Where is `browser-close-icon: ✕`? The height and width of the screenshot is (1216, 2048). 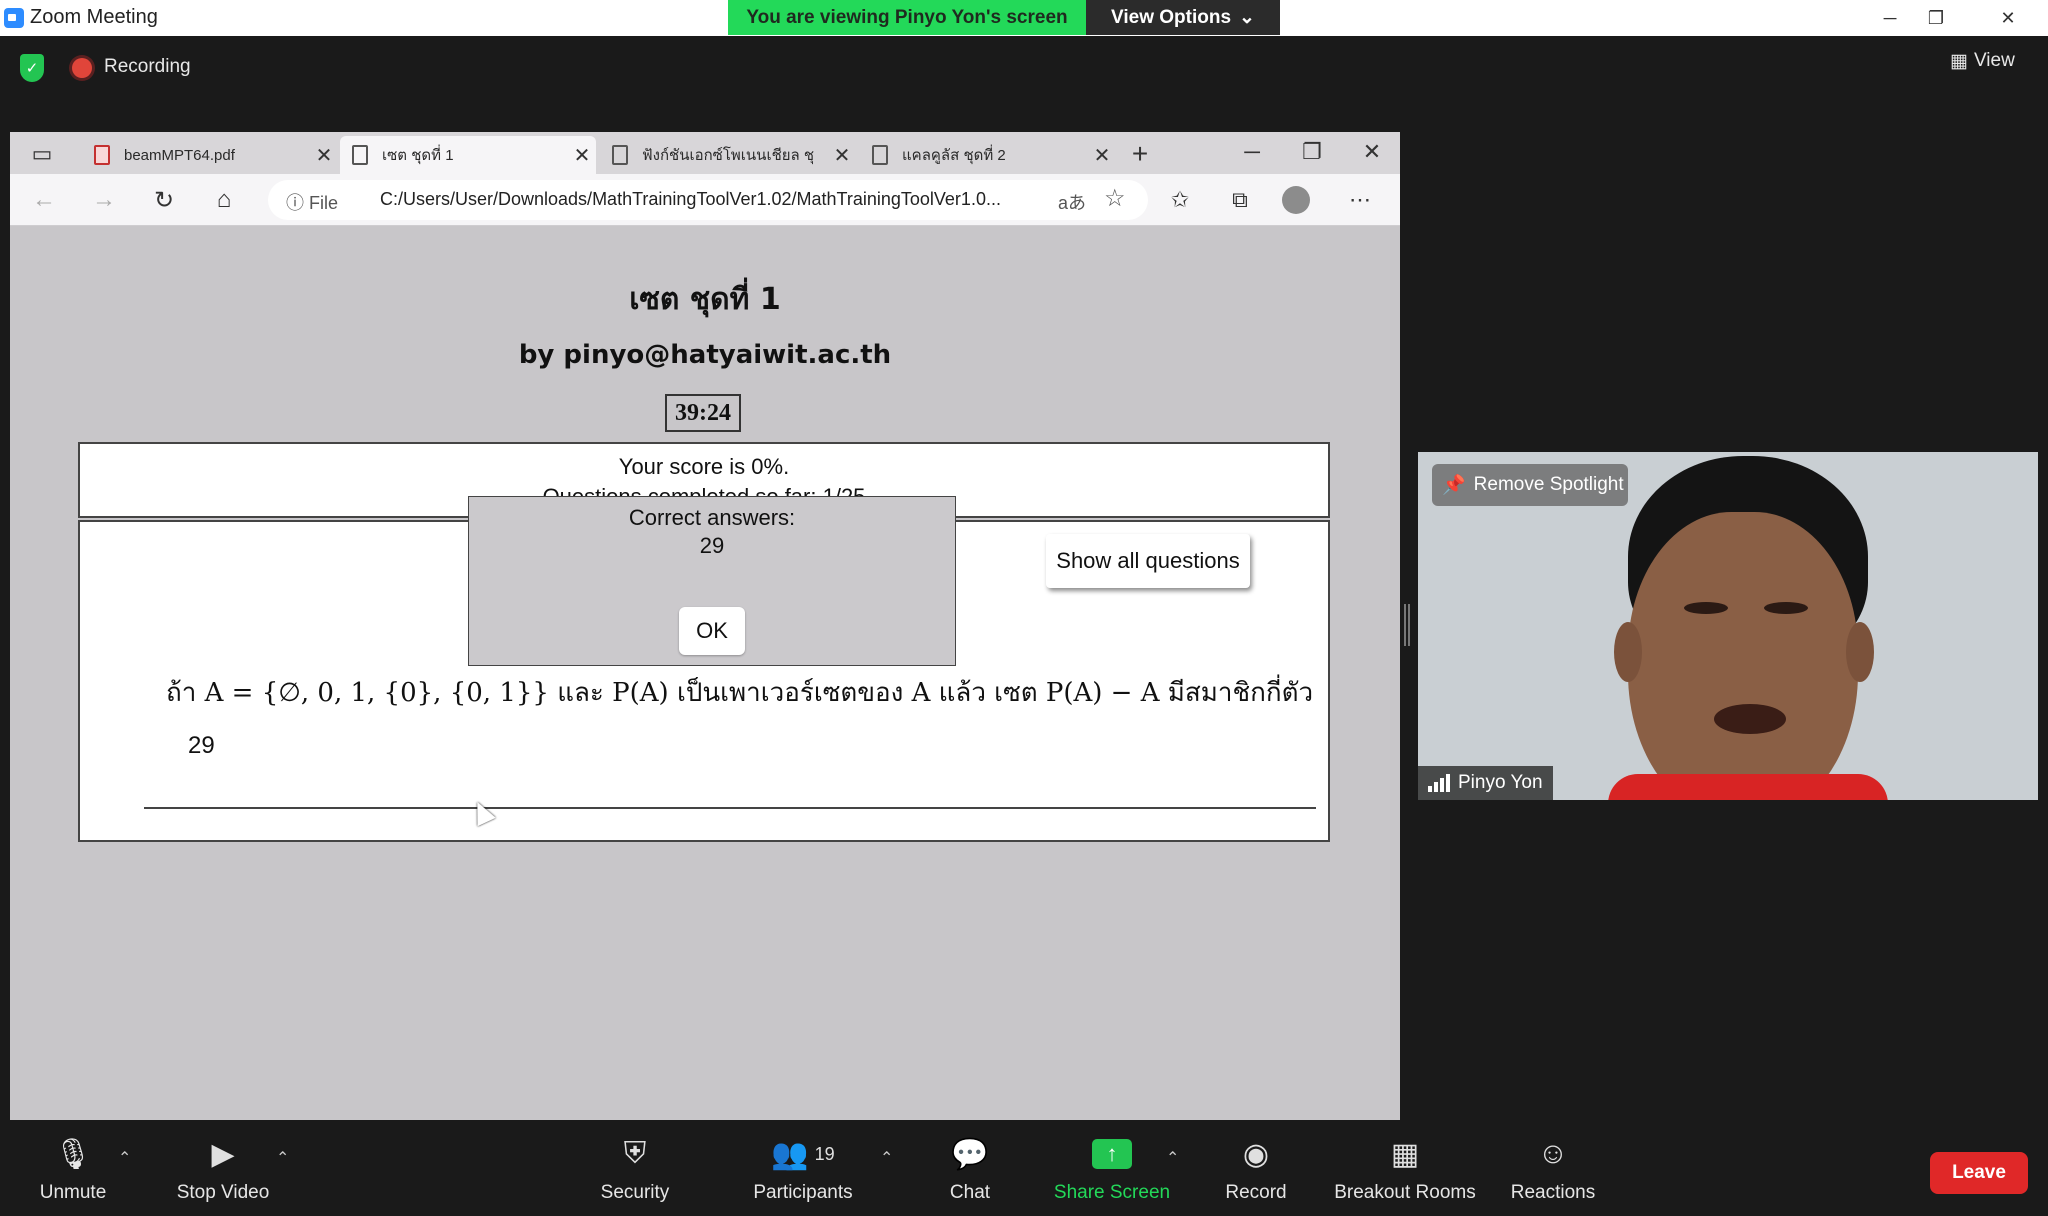
browser-close-icon: ✕ is located at coordinates (1372, 152).